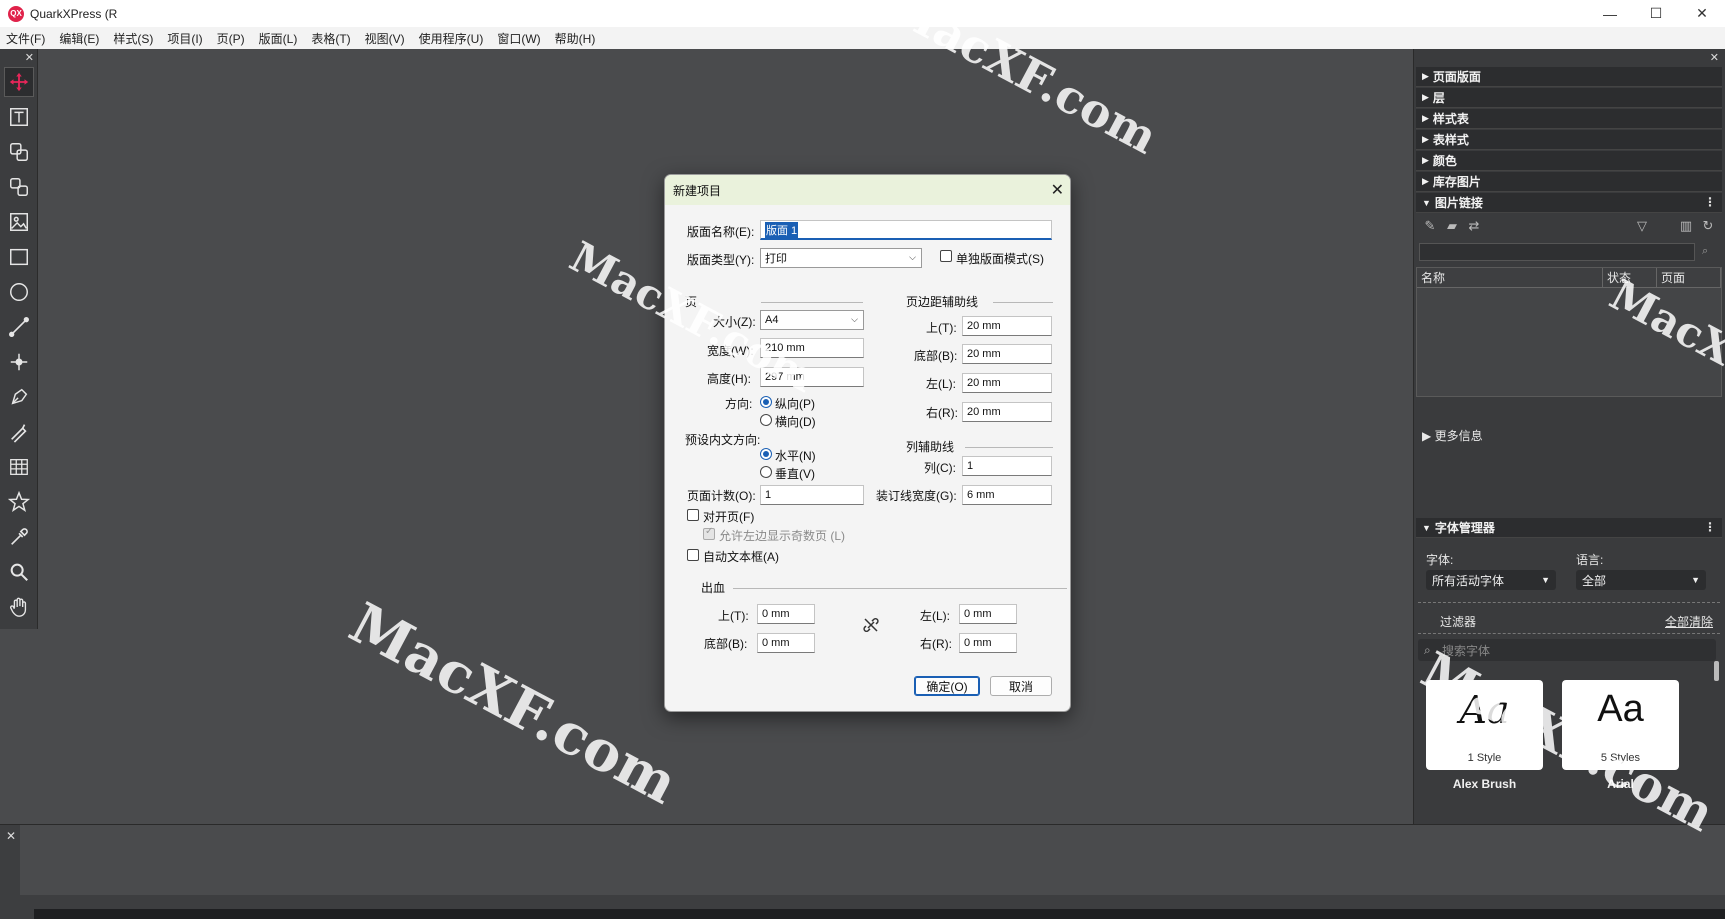  Describe the element at coordinates (1569, 77) in the screenshot. I see `panel-page-layout: ▶ 页面版面` at that location.